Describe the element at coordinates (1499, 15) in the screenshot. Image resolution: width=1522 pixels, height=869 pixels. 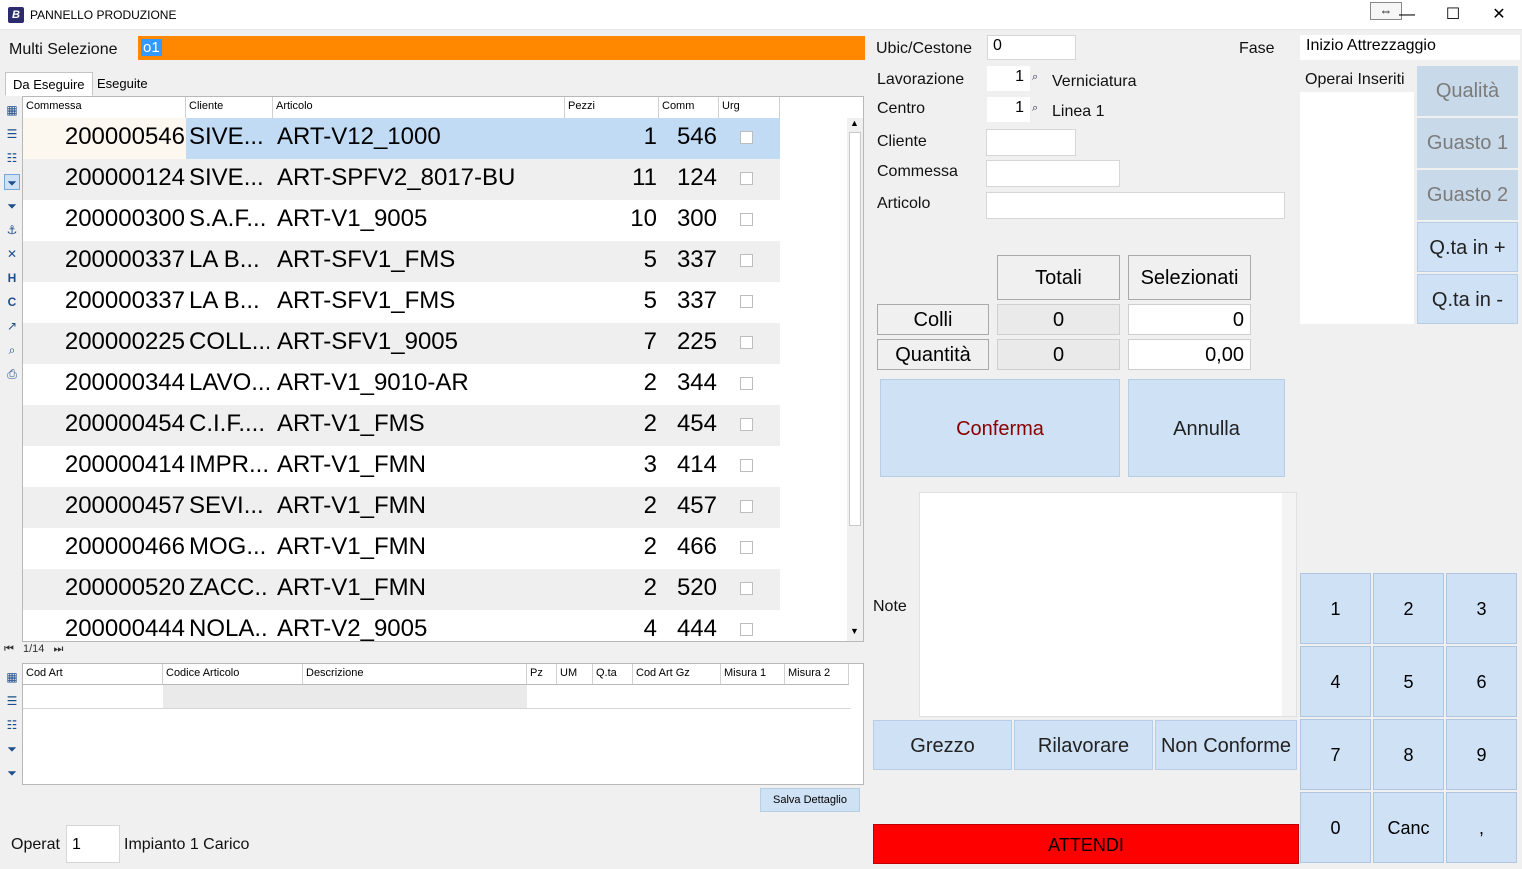
I see `close-button: ✕` at that location.